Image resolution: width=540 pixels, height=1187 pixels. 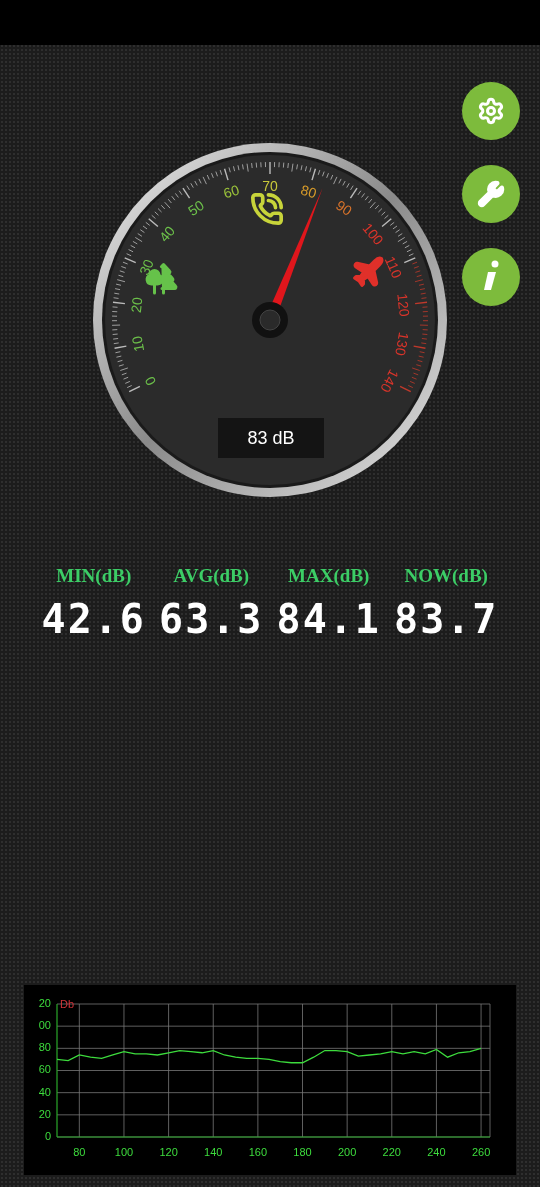 What do you see at coordinates (47, 1135) in the screenshot?
I see `y-tick-label: 0` at bounding box center [47, 1135].